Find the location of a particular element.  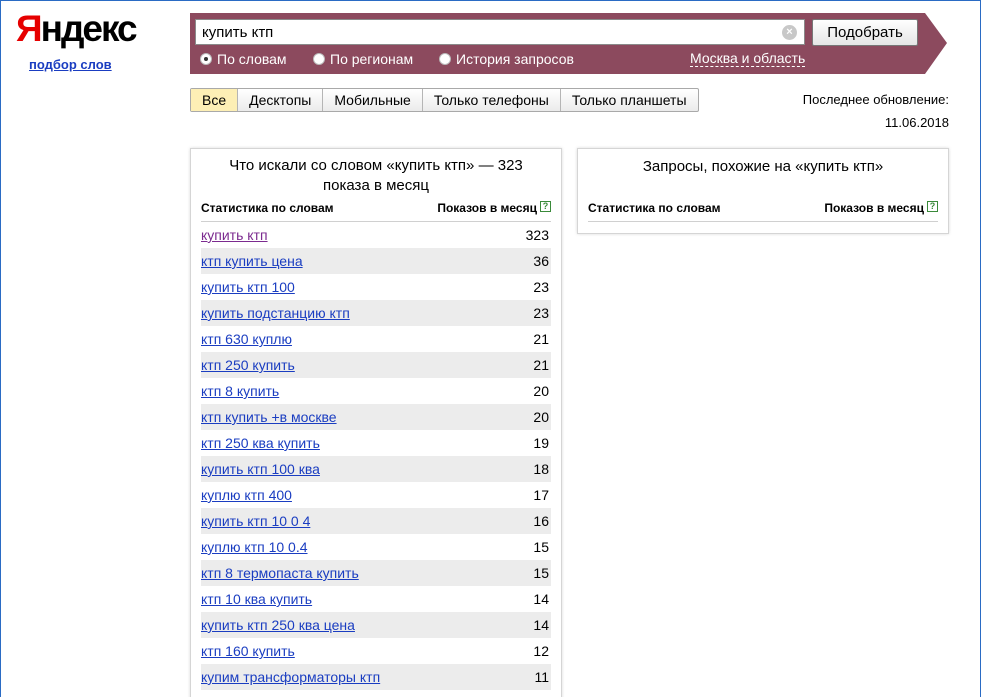

radio-label: История запросов is located at coordinates (515, 59).